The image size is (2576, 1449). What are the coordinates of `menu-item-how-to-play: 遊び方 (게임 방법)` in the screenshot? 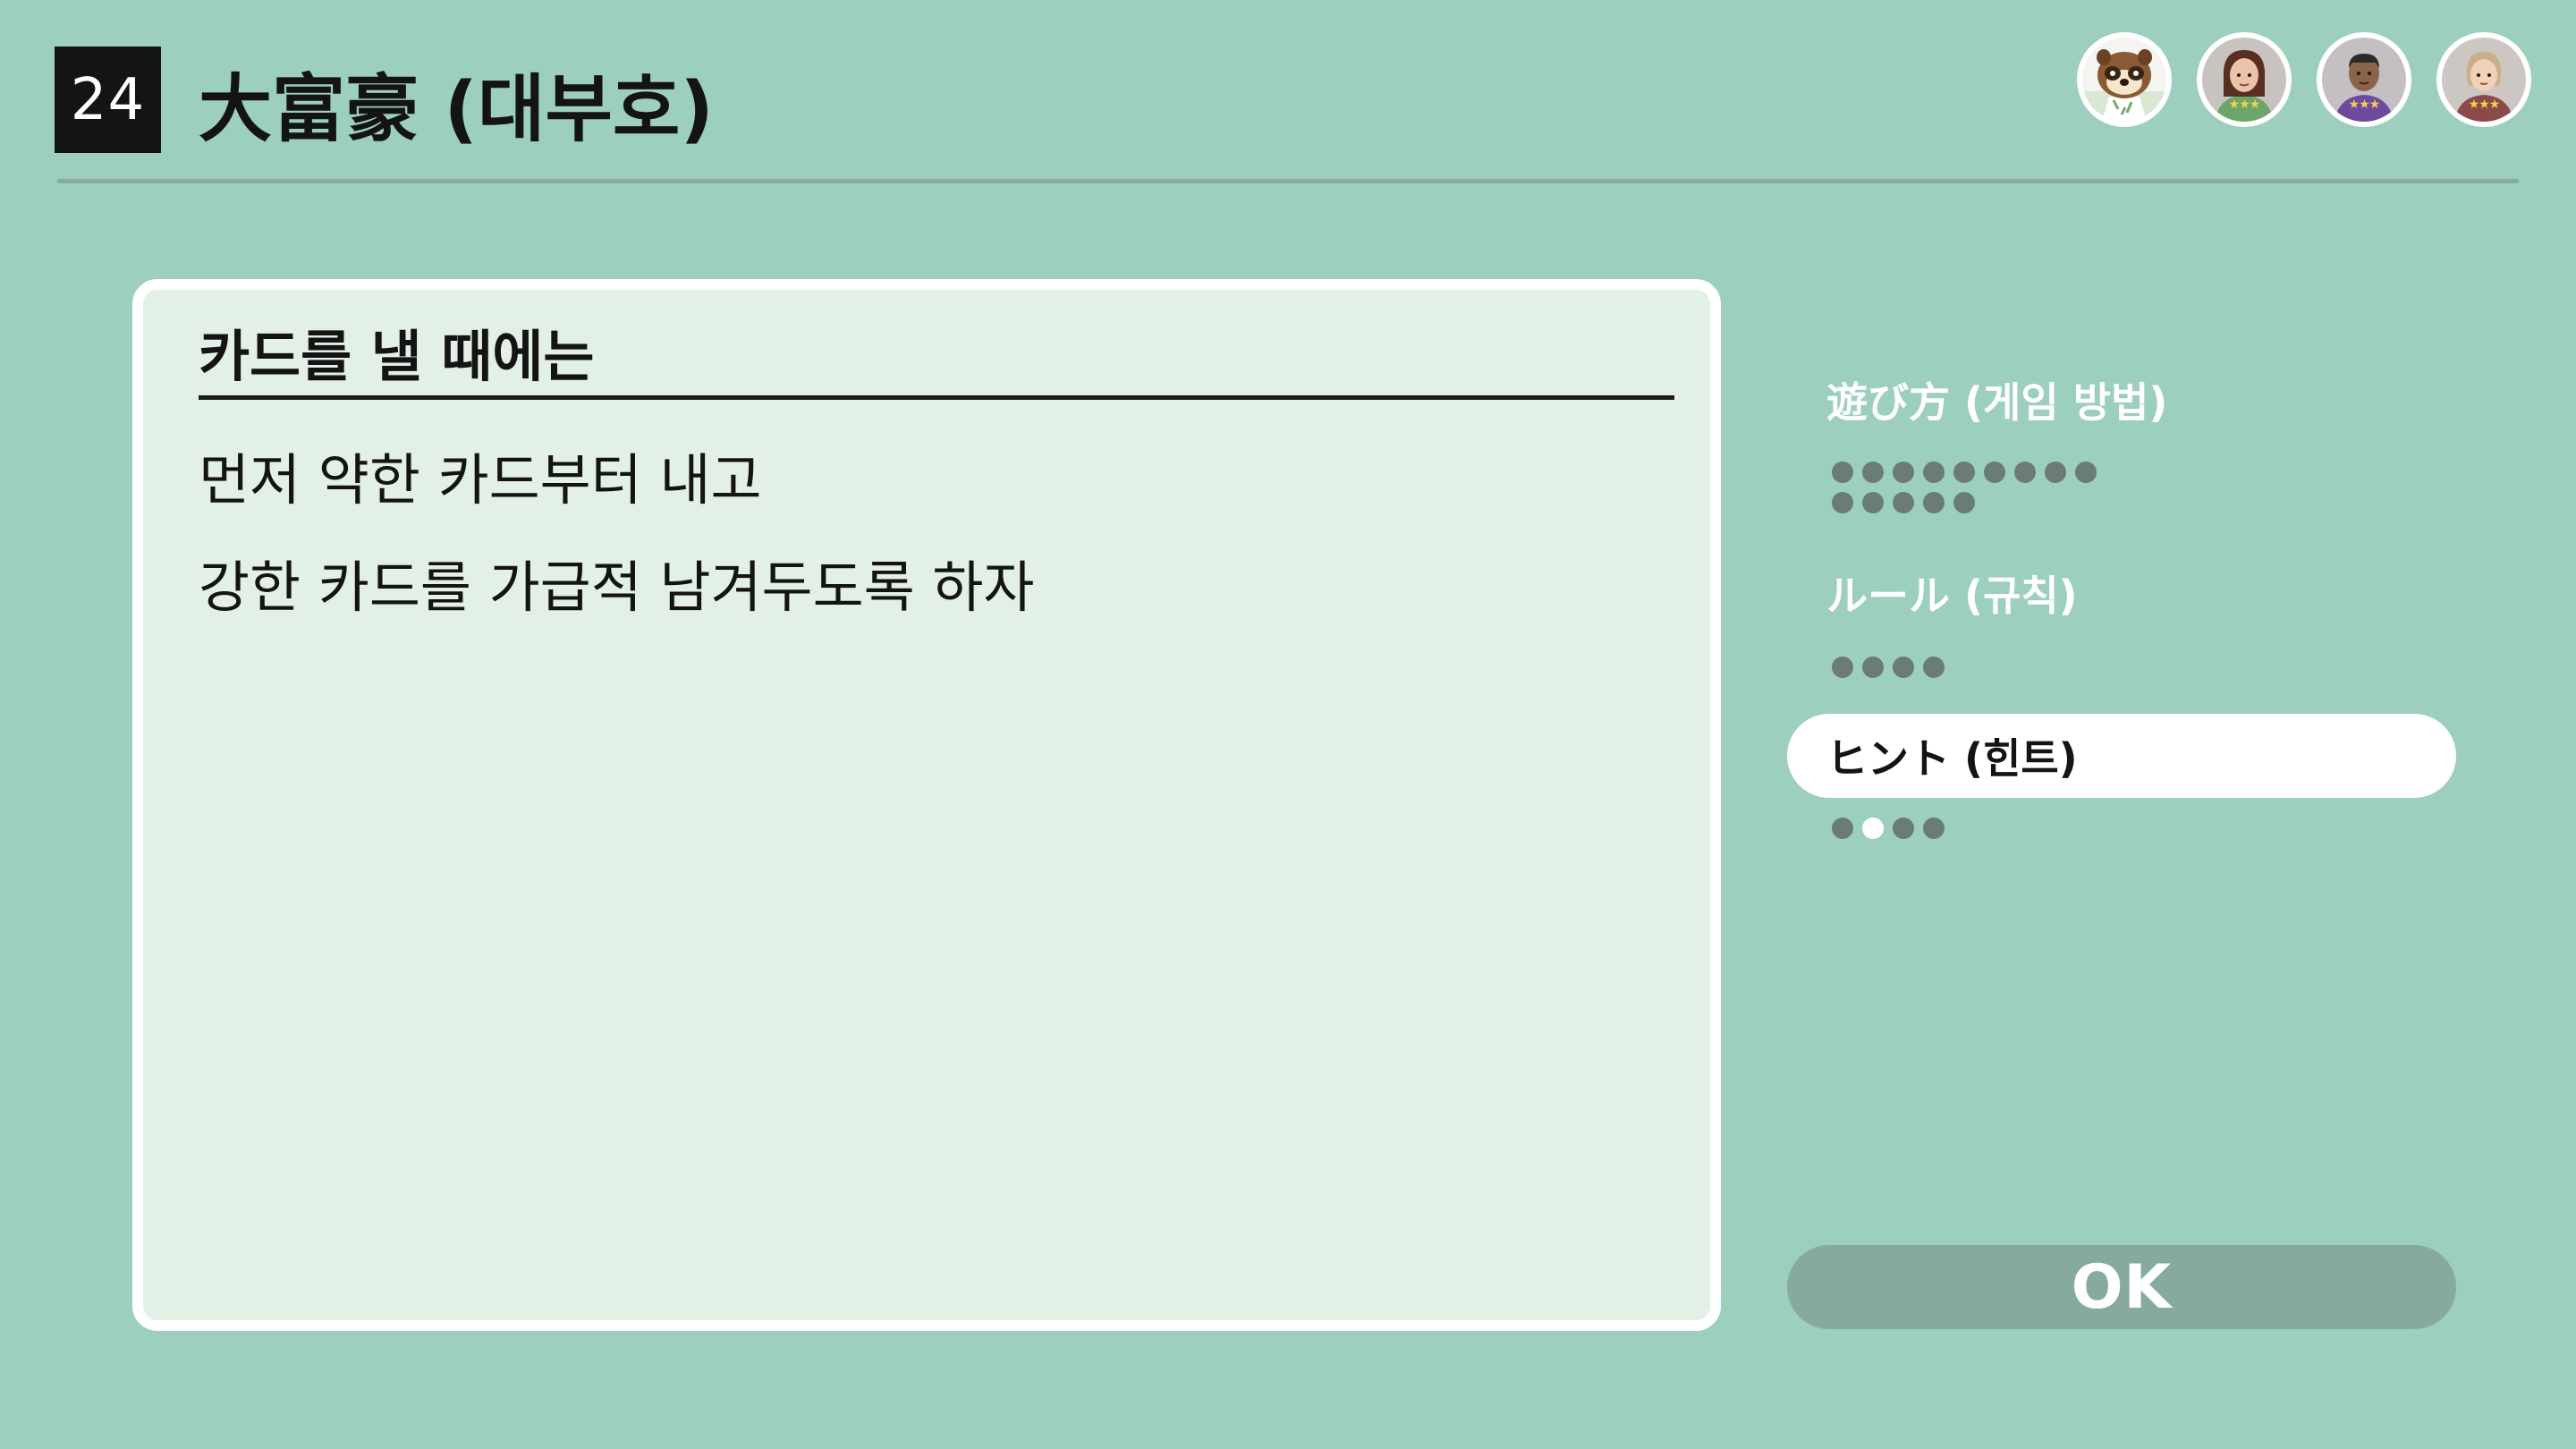 It's located at (2121, 400).